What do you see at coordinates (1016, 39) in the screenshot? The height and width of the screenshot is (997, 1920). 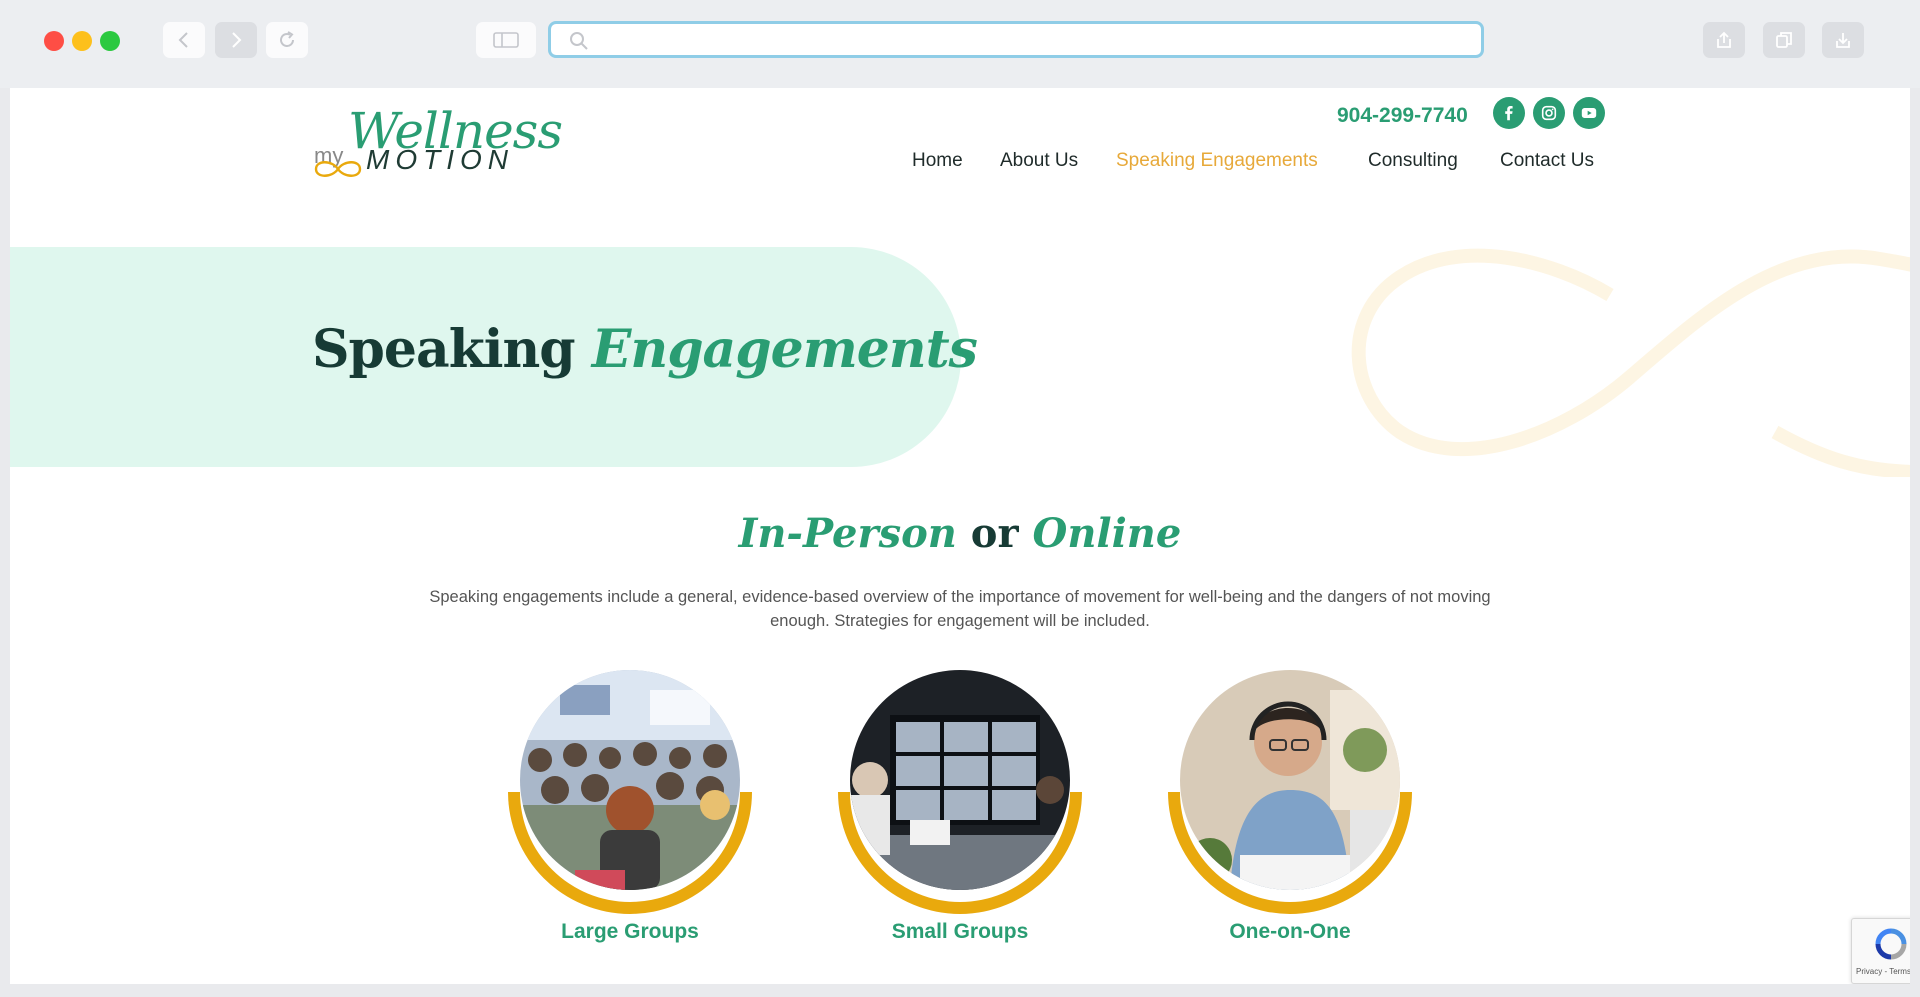 I see `address-bar` at bounding box center [1016, 39].